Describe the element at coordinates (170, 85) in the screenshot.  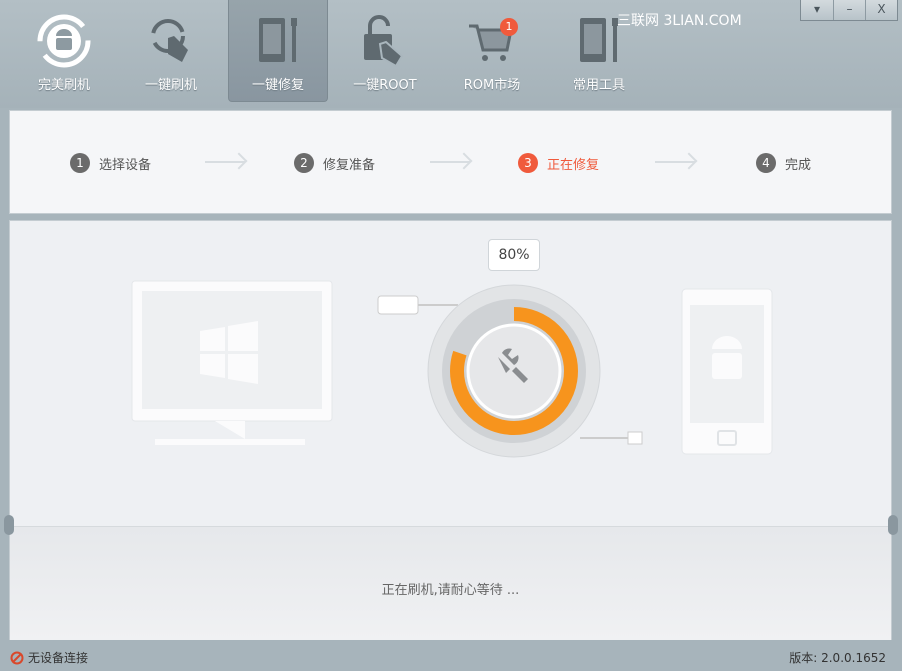
I see `nav-label: 一键刷机` at that location.